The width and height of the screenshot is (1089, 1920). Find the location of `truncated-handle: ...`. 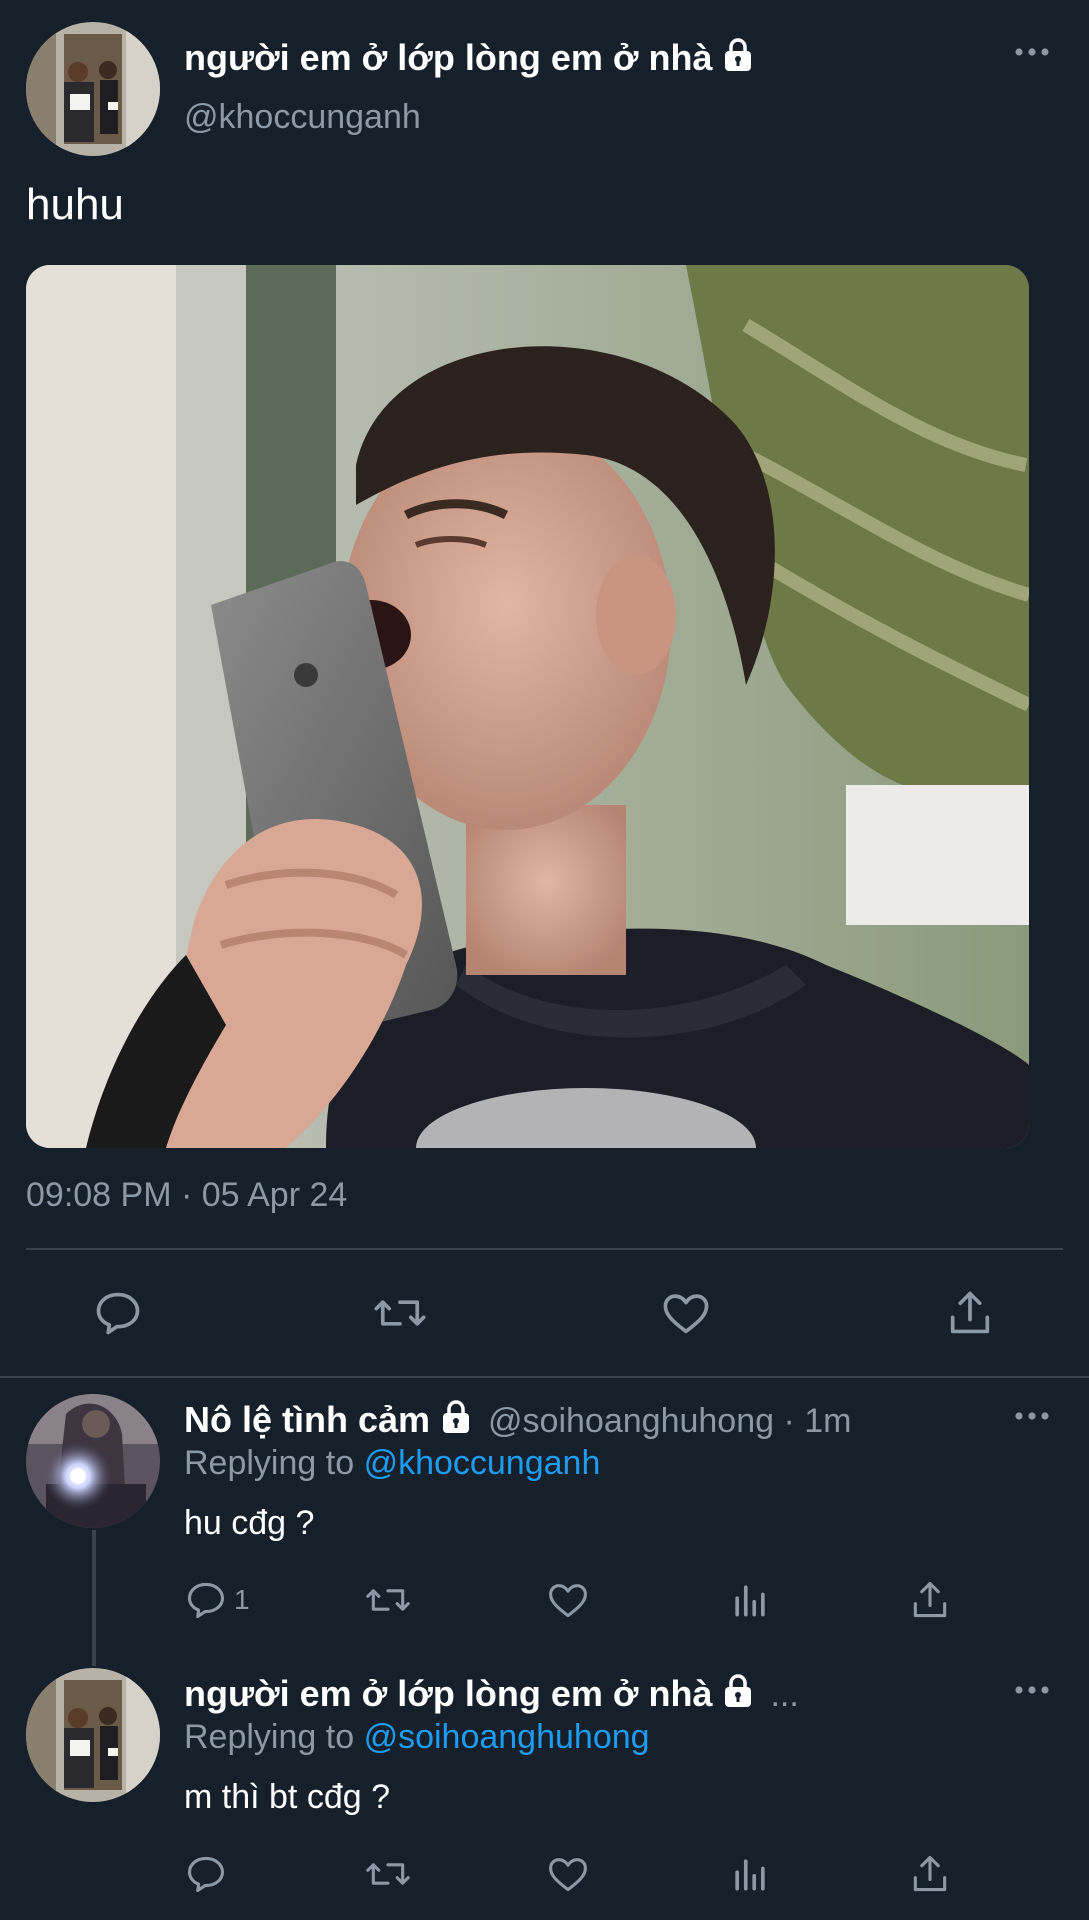

truncated-handle: ... is located at coordinates (784, 1695).